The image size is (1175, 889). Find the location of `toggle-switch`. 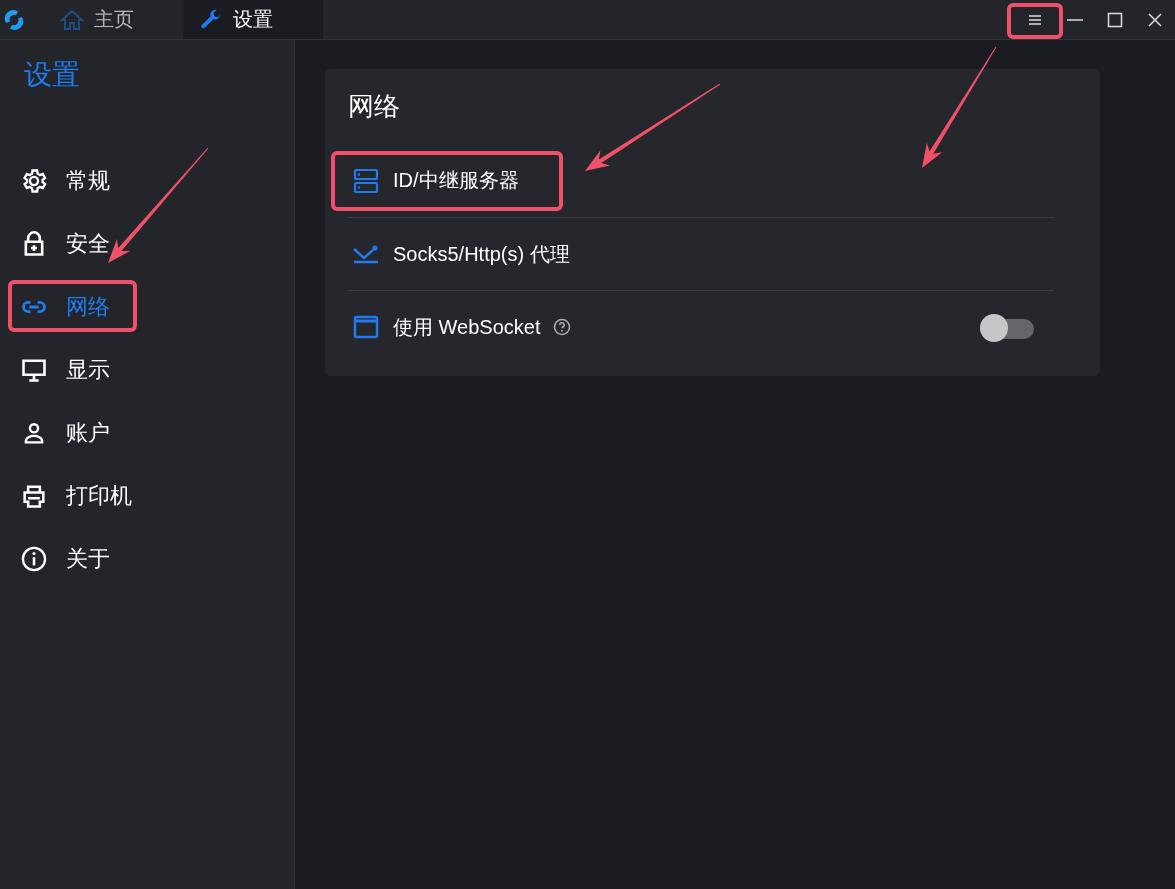

toggle-switch is located at coordinates (1007, 327).